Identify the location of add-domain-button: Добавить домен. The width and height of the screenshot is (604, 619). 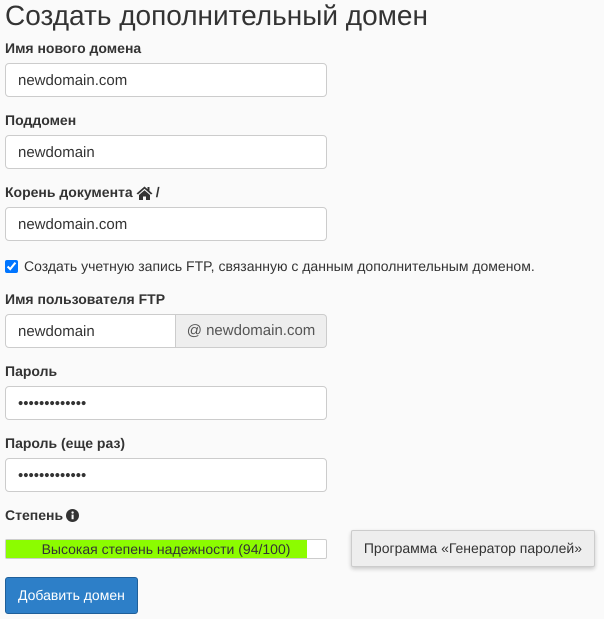
(71, 595).